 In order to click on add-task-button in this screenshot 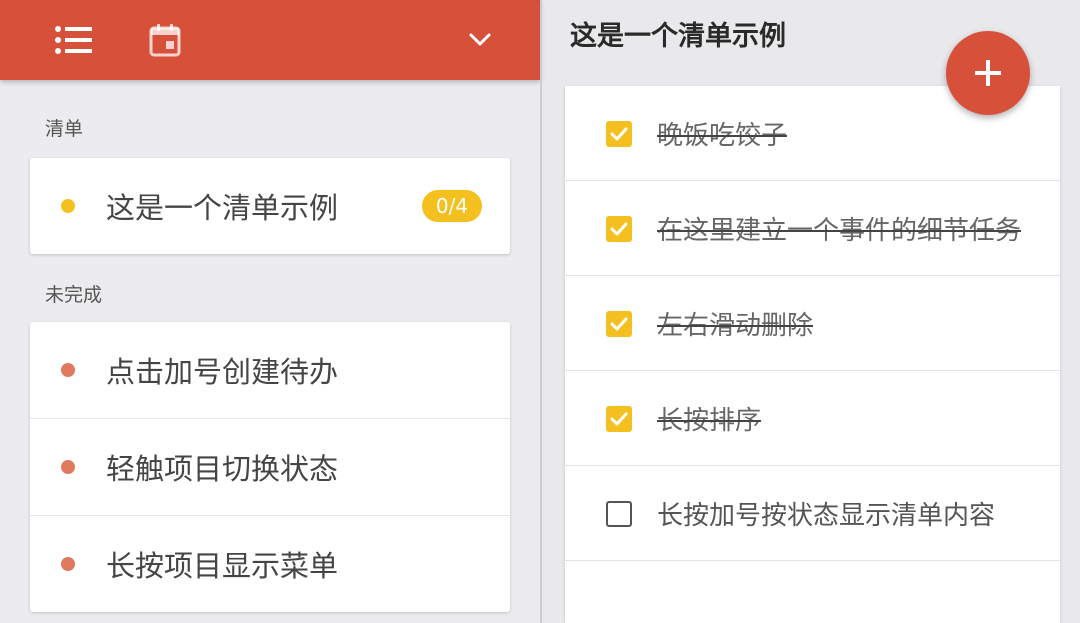, I will do `click(988, 73)`.